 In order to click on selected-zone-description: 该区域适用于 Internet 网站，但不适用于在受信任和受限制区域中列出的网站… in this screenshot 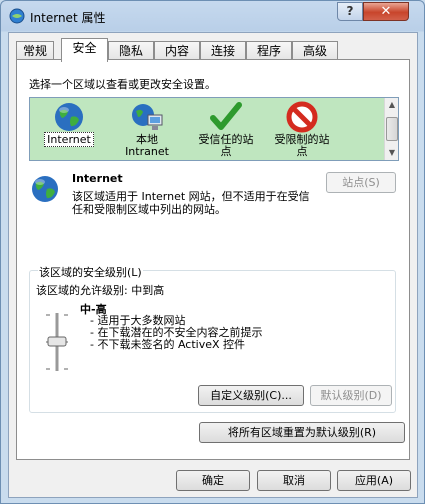, I will do `click(191, 203)`.